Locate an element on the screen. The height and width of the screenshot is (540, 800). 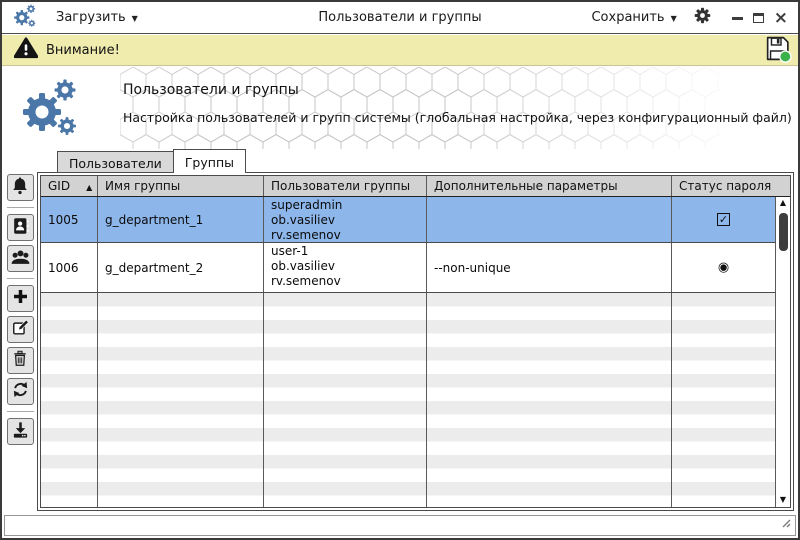
address-book-icon is located at coordinates (20, 228).